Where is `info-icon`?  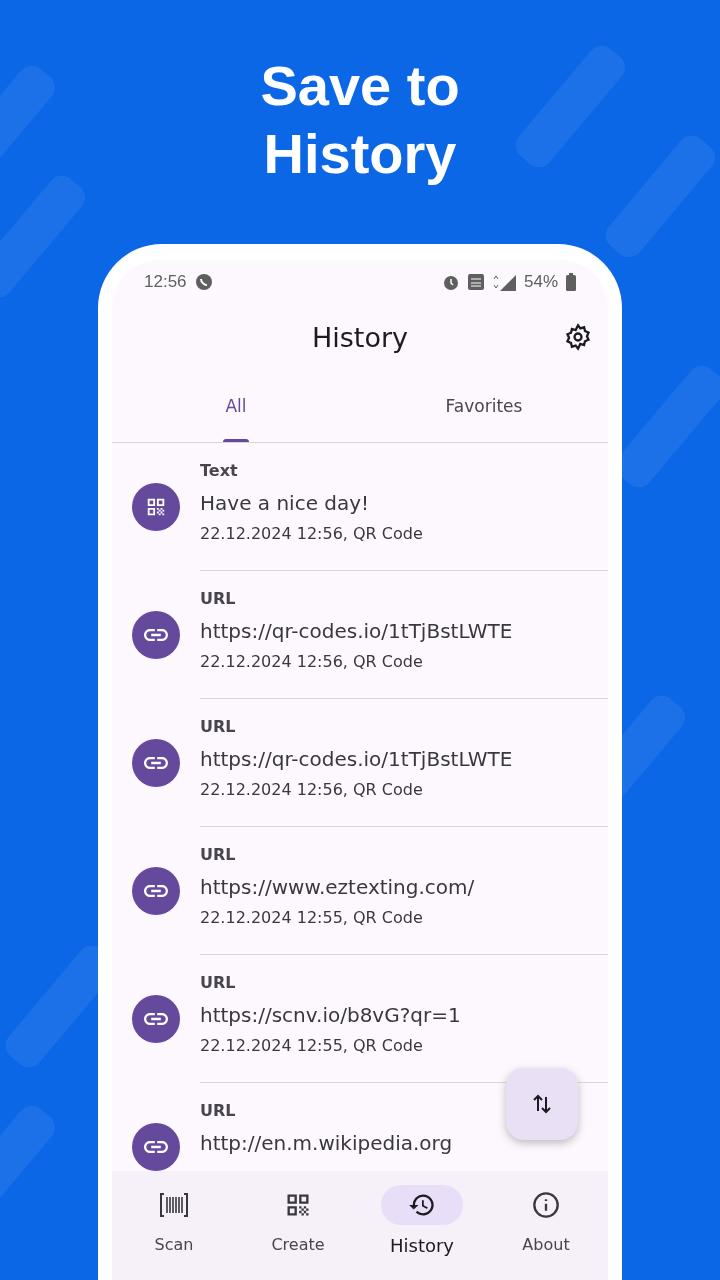 info-icon is located at coordinates (546, 1205).